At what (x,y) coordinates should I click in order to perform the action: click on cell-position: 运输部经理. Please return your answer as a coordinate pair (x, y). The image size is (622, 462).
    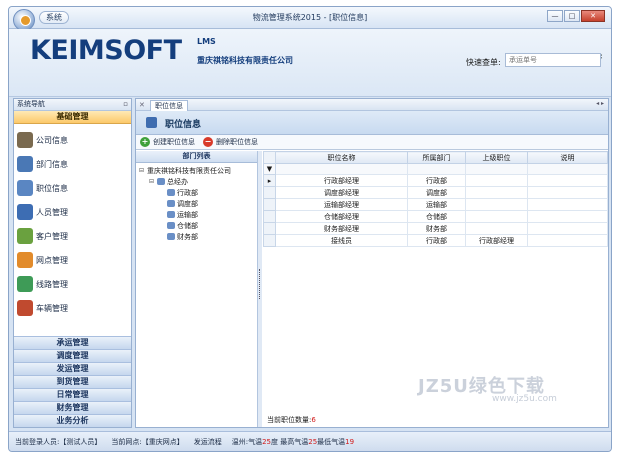
    Looking at the image, I should click on (341, 204).